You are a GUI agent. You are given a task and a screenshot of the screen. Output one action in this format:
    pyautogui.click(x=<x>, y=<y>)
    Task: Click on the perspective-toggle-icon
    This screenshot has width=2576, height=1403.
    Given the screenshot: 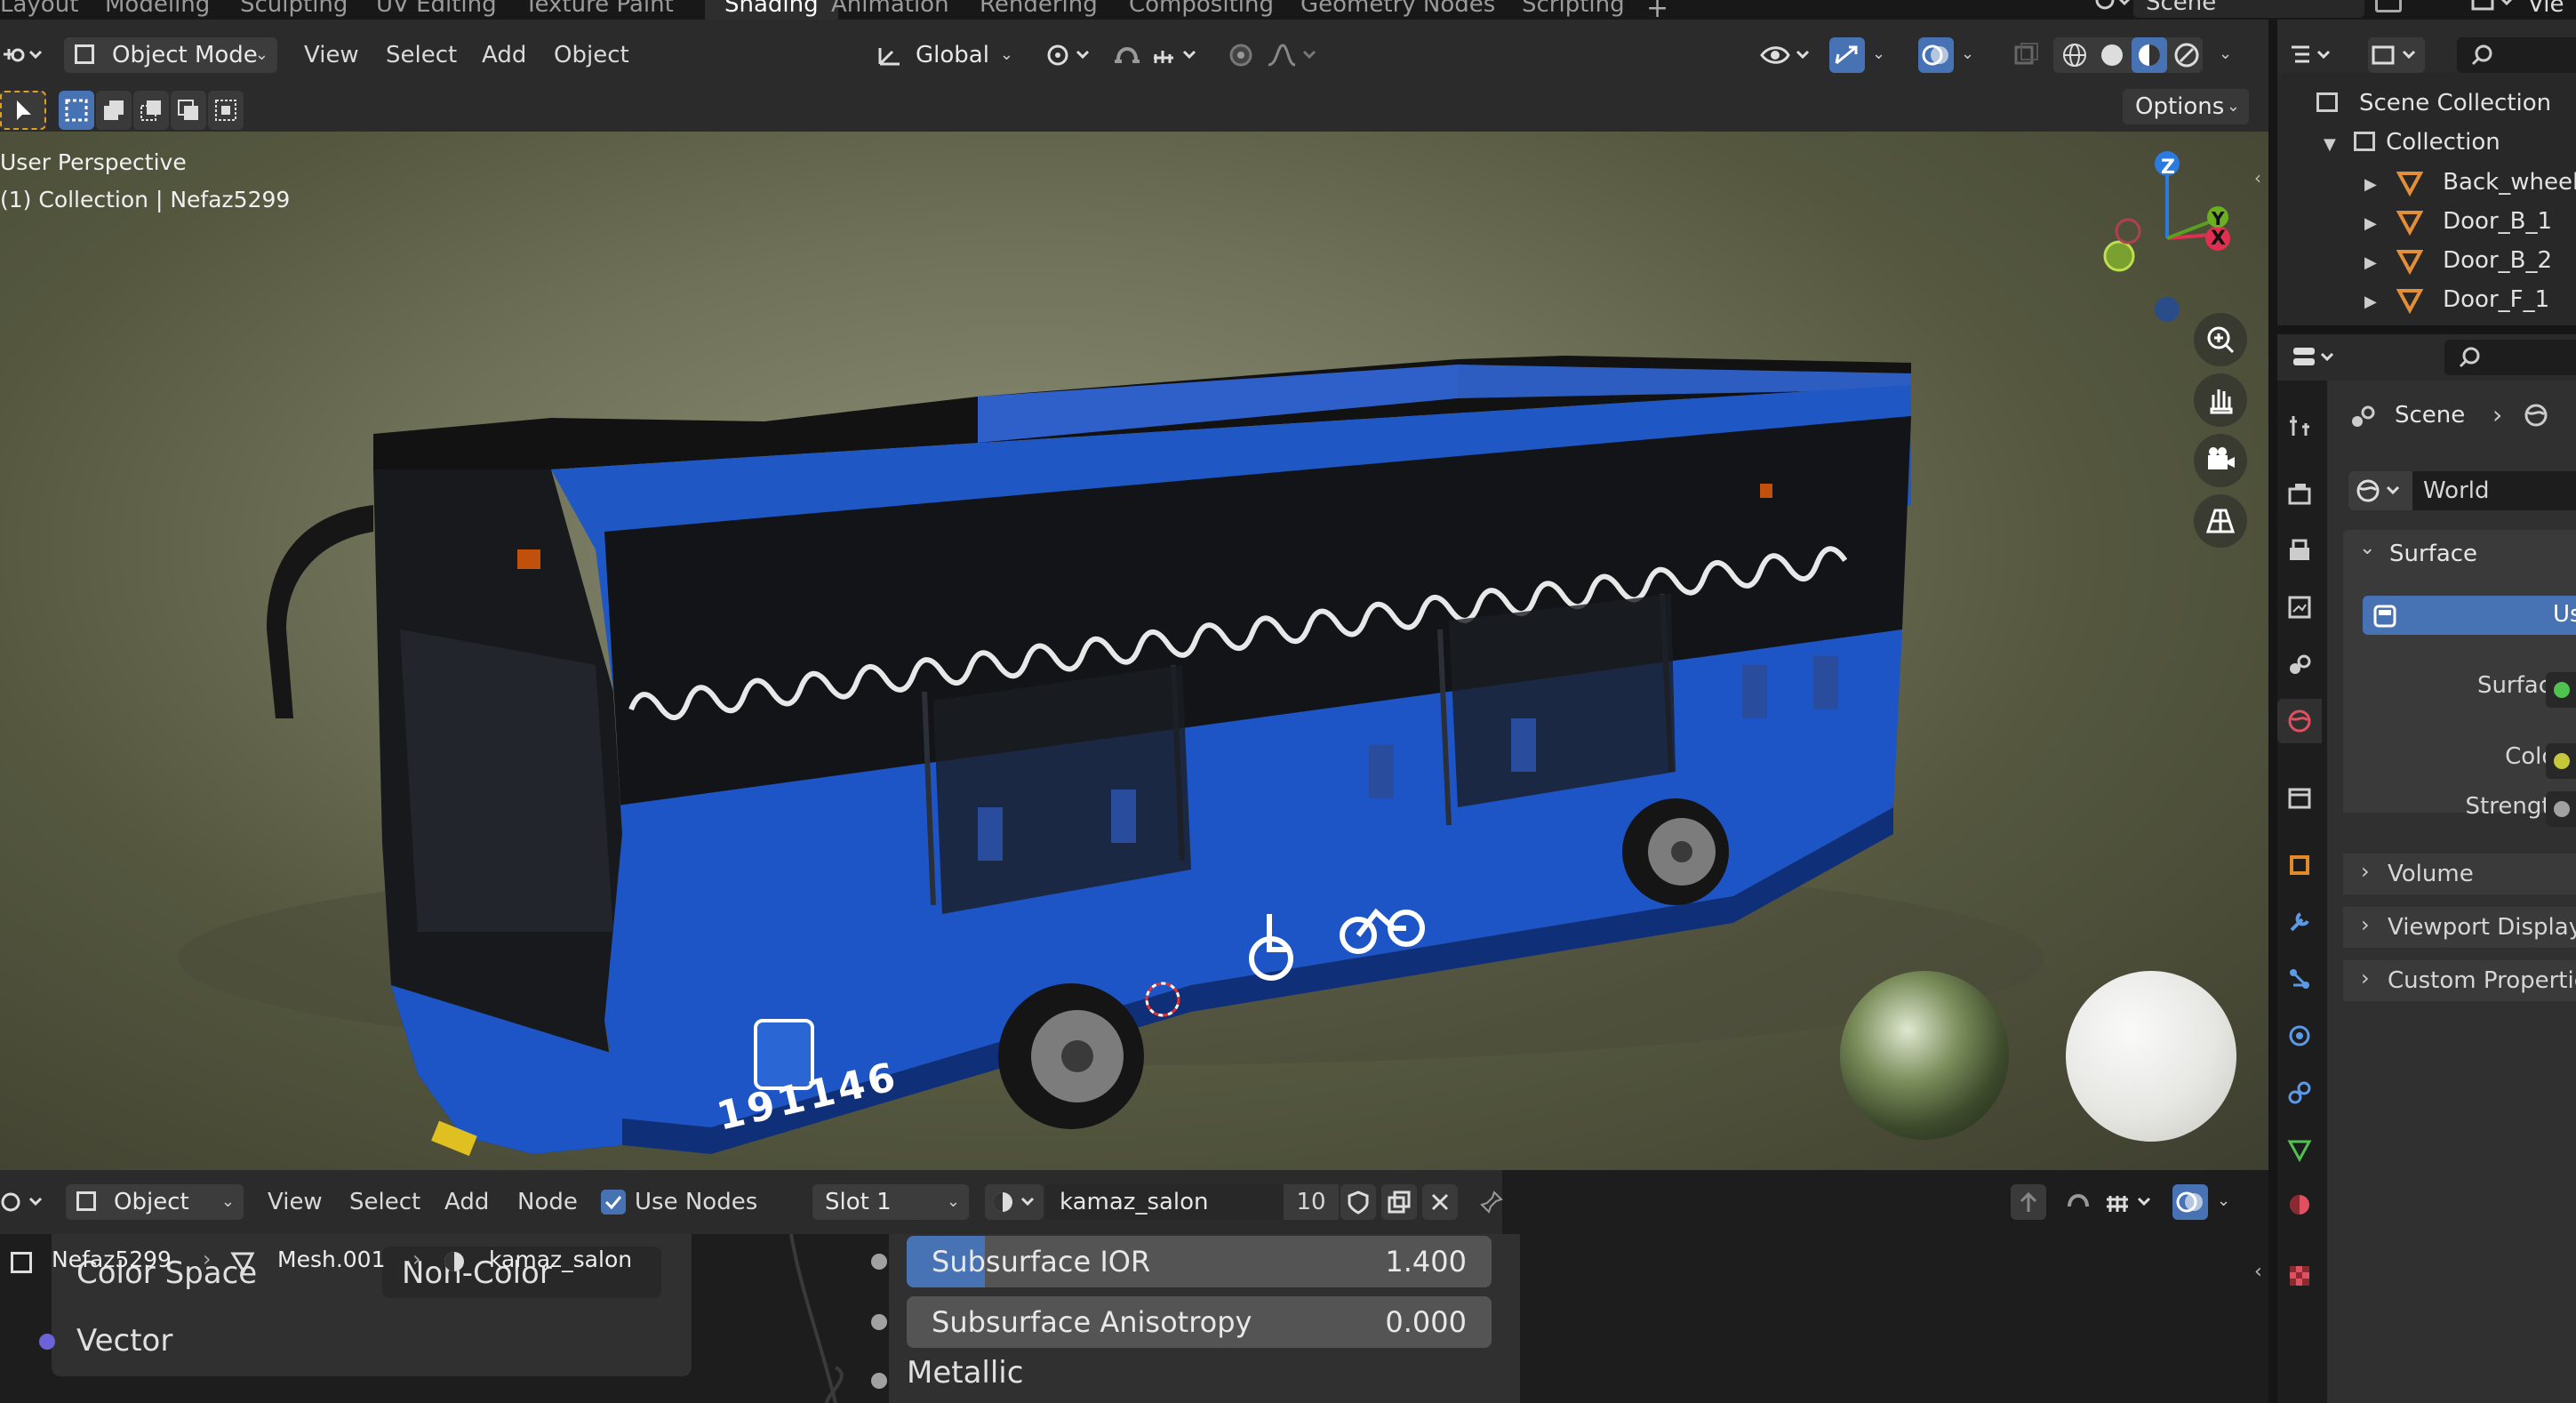 What is the action you would take?
    pyautogui.click(x=2220, y=521)
    